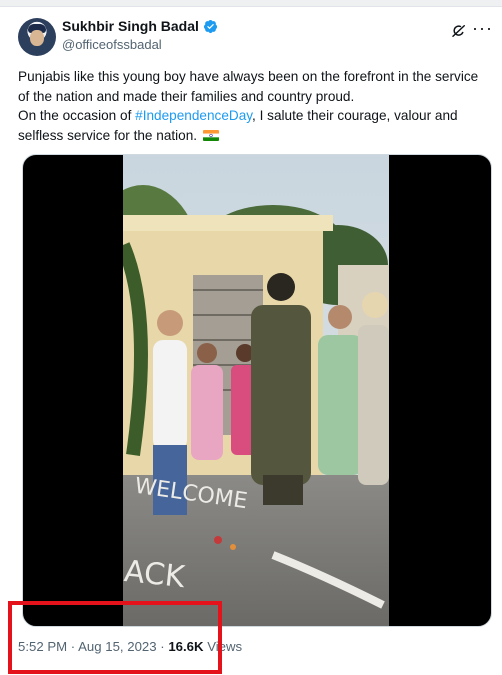 Image resolution: width=502 pixels, height=675 pixels. What do you see at coordinates (117, 646) in the screenshot?
I see `tweet-date: Aug 15, 2023` at bounding box center [117, 646].